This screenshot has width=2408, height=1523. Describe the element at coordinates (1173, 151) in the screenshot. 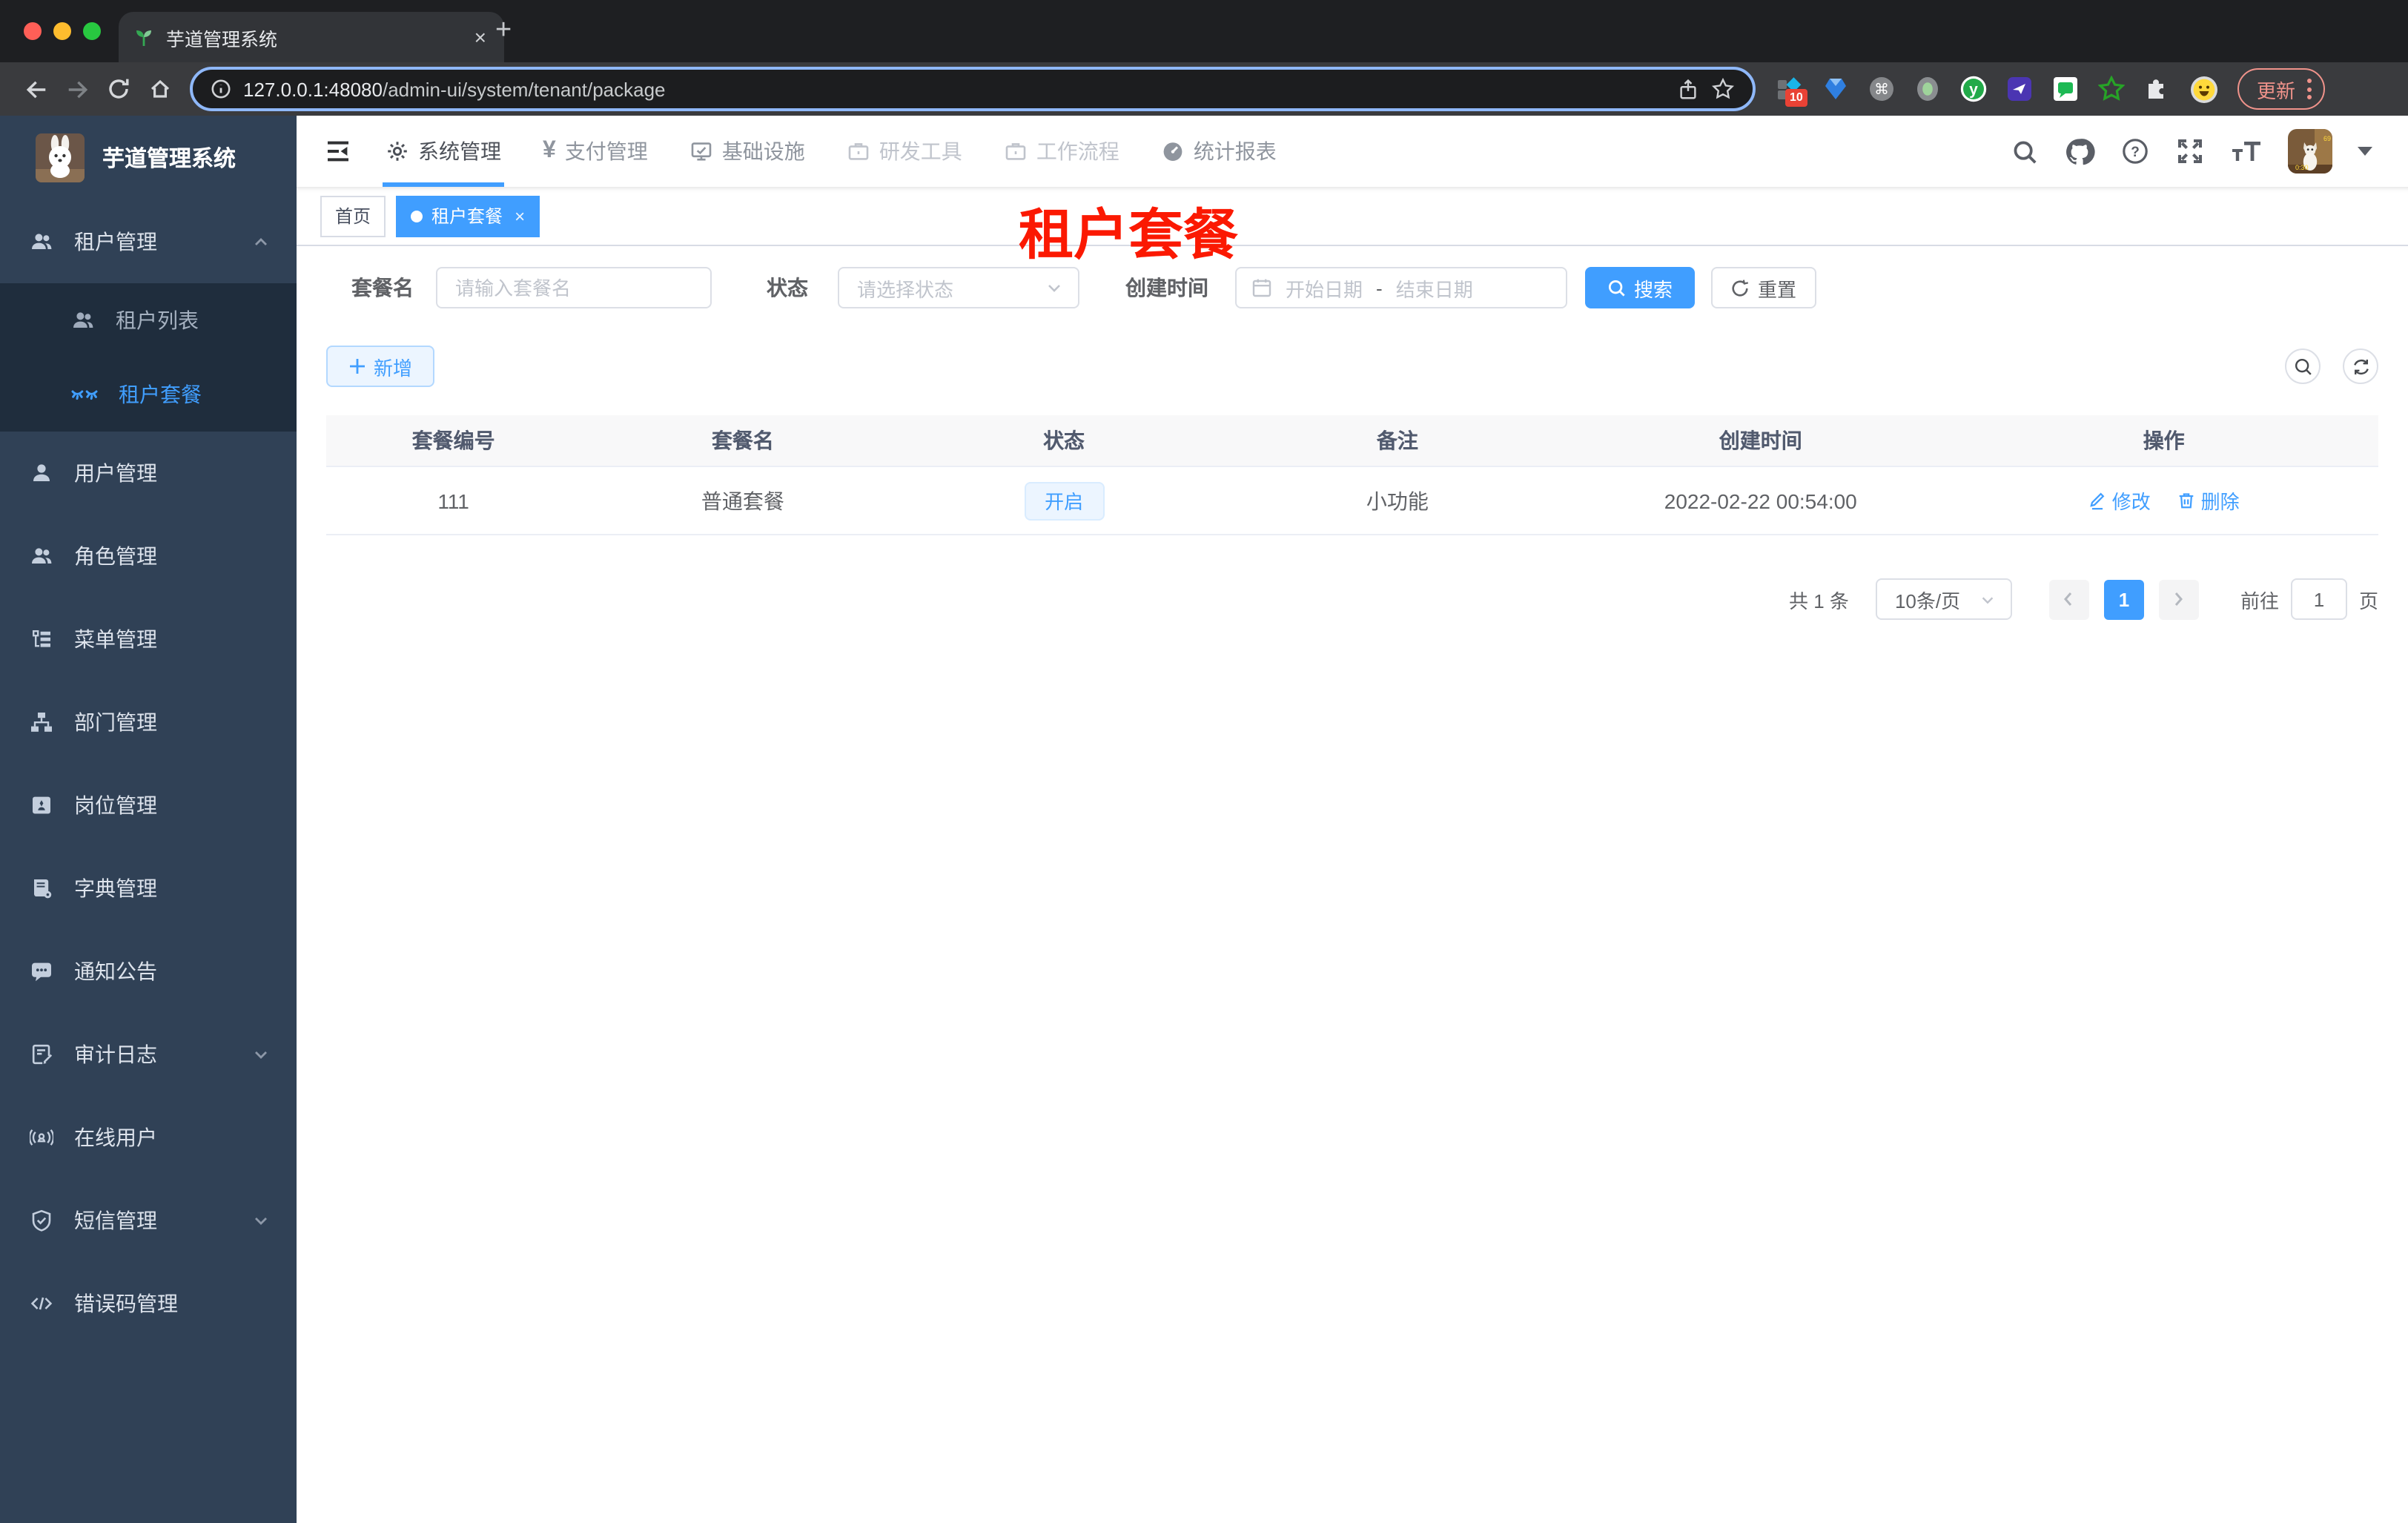

I see `dashboard-icon` at that location.